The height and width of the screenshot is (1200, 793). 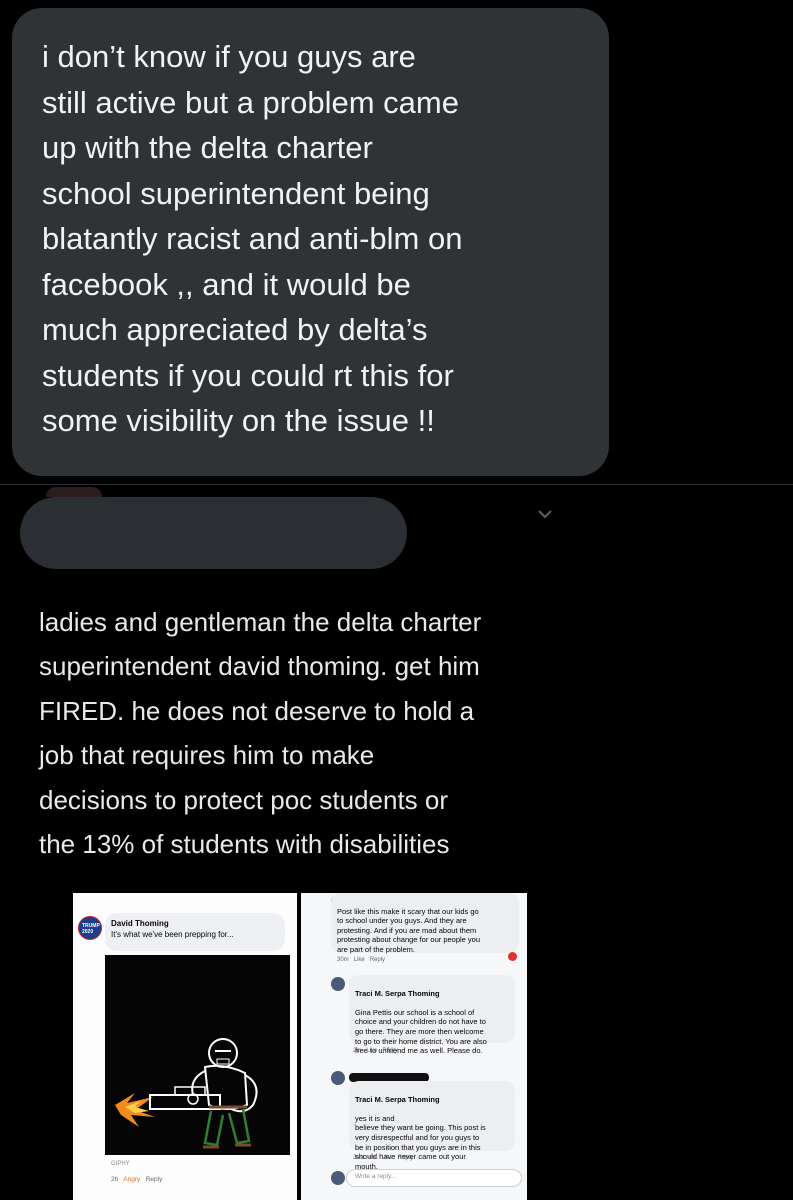 What do you see at coordinates (120, 1164) in the screenshot?
I see `giphy-label: GIPHY` at bounding box center [120, 1164].